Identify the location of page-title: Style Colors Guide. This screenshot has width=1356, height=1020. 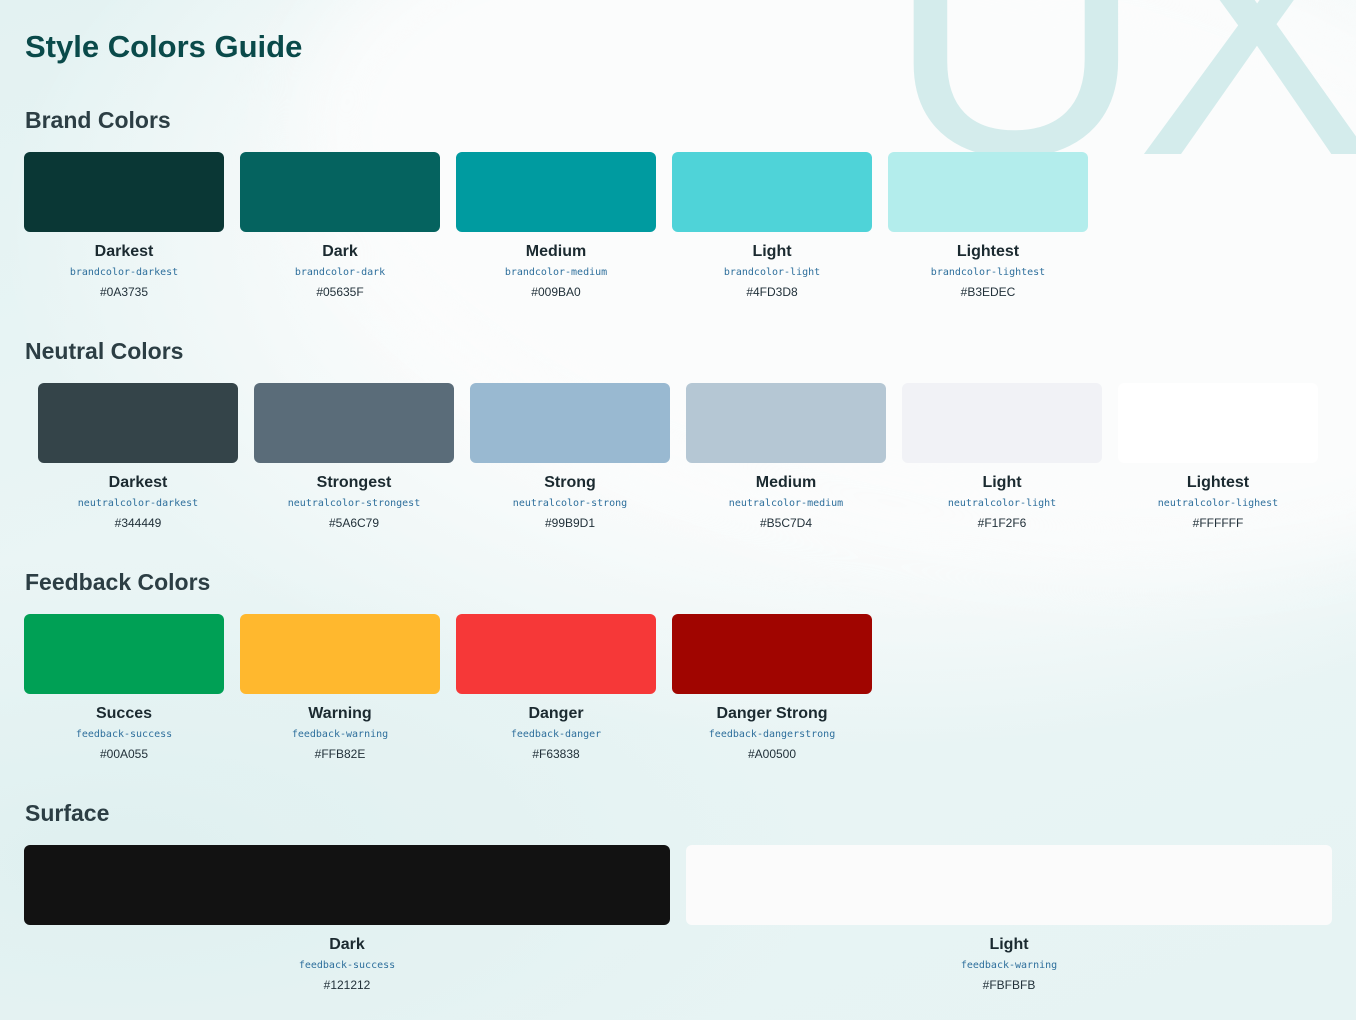
(164, 46).